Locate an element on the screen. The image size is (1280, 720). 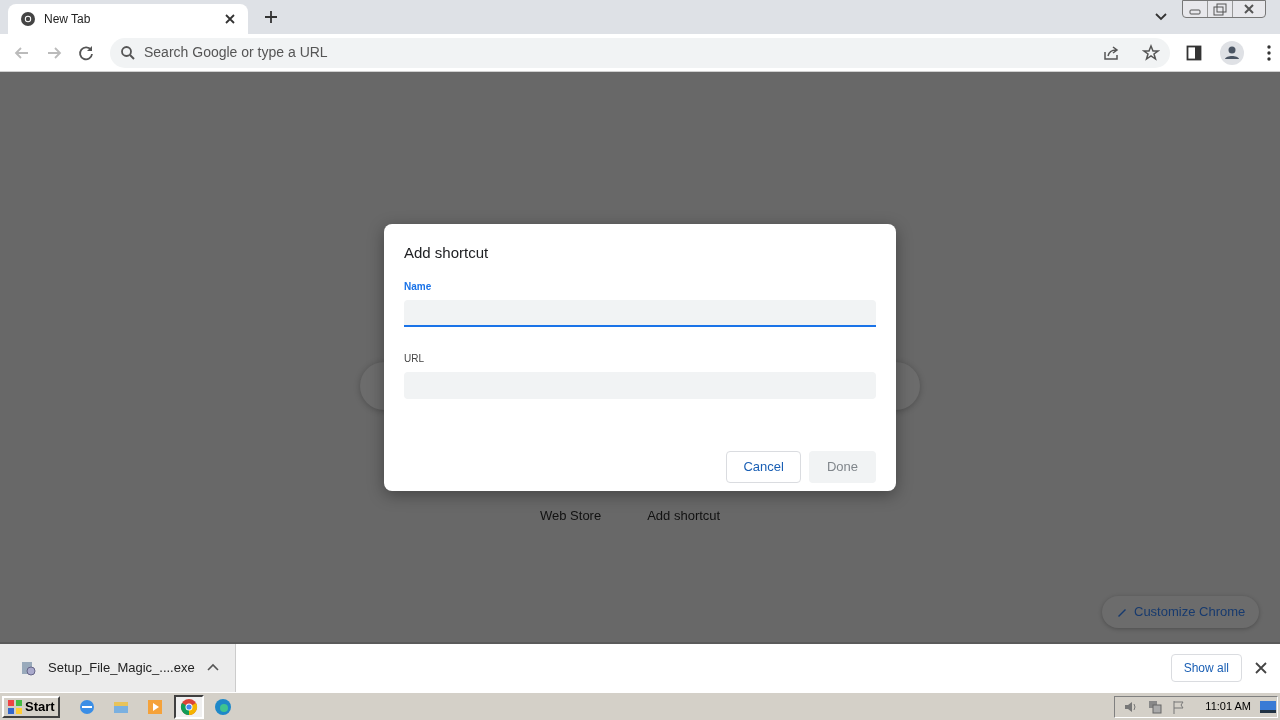
address-bar: Search Google or type a URL is located at coordinates (640, 52).